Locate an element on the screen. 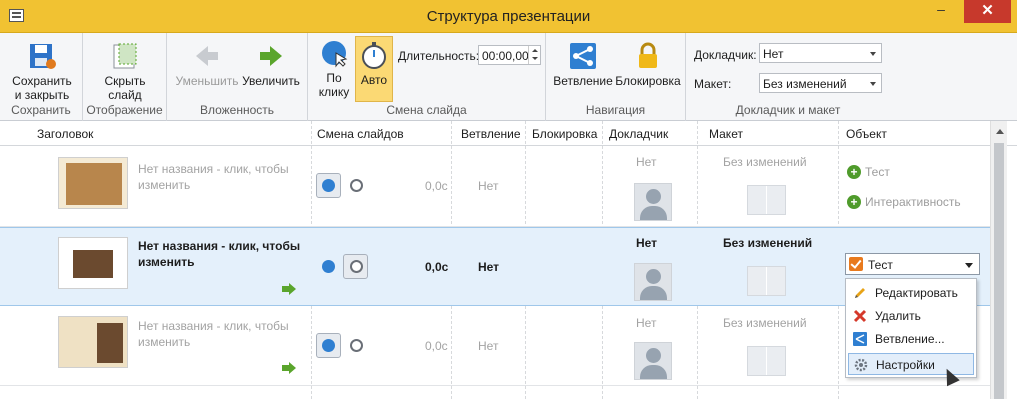  on-click-button: По клику is located at coordinates (334, 68).